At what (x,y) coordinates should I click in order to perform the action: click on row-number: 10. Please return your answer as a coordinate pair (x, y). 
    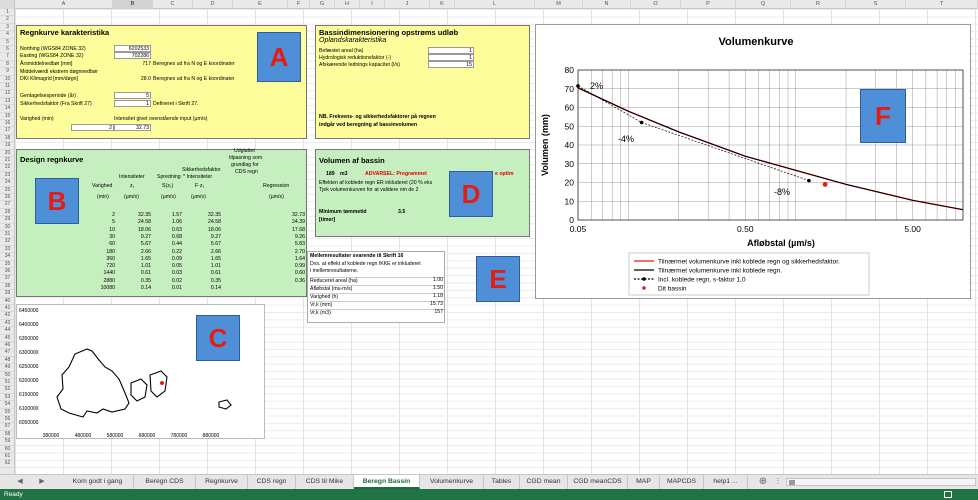
    Looking at the image, I should click on (7, 79).